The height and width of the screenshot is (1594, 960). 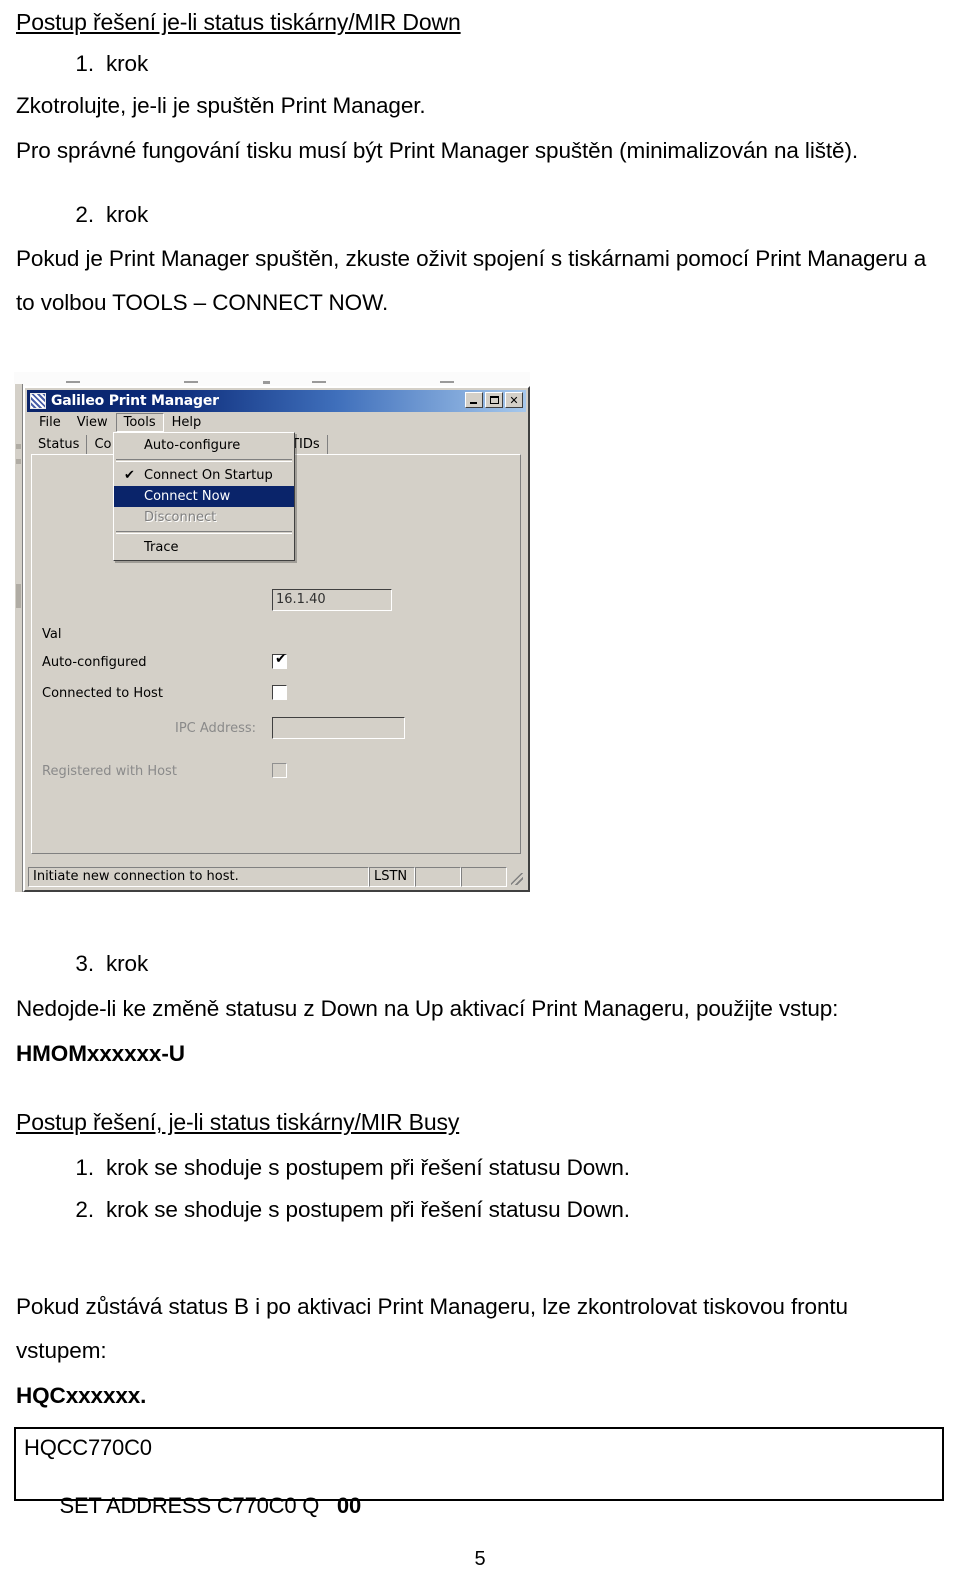 What do you see at coordinates (109, 771) in the screenshot?
I see `registered-with-host-label: Registered with Host` at bounding box center [109, 771].